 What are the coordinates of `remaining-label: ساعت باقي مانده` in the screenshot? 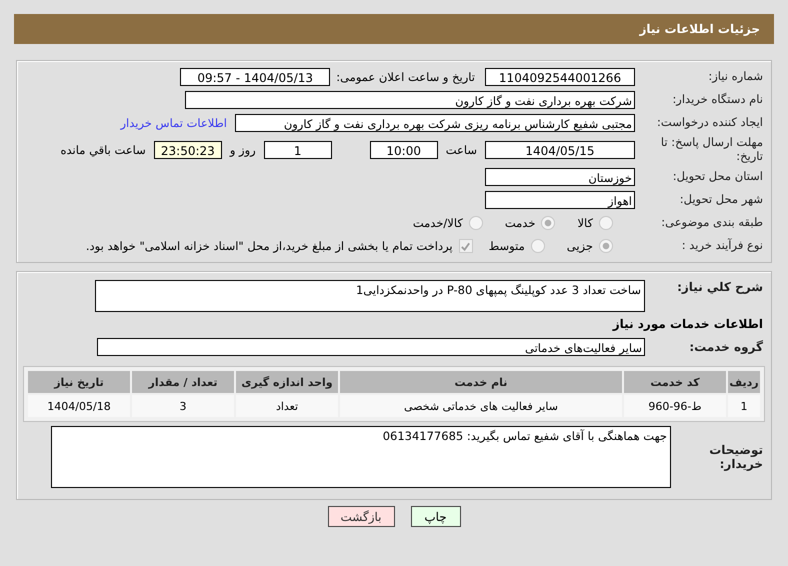 It's located at (103, 150).